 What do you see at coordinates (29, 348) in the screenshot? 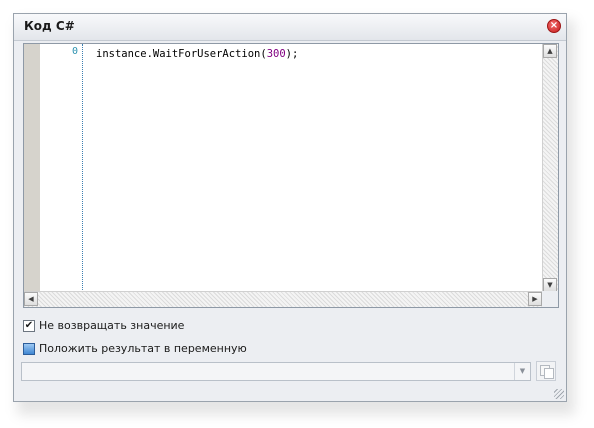
I see `variable-icon` at bounding box center [29, 348].